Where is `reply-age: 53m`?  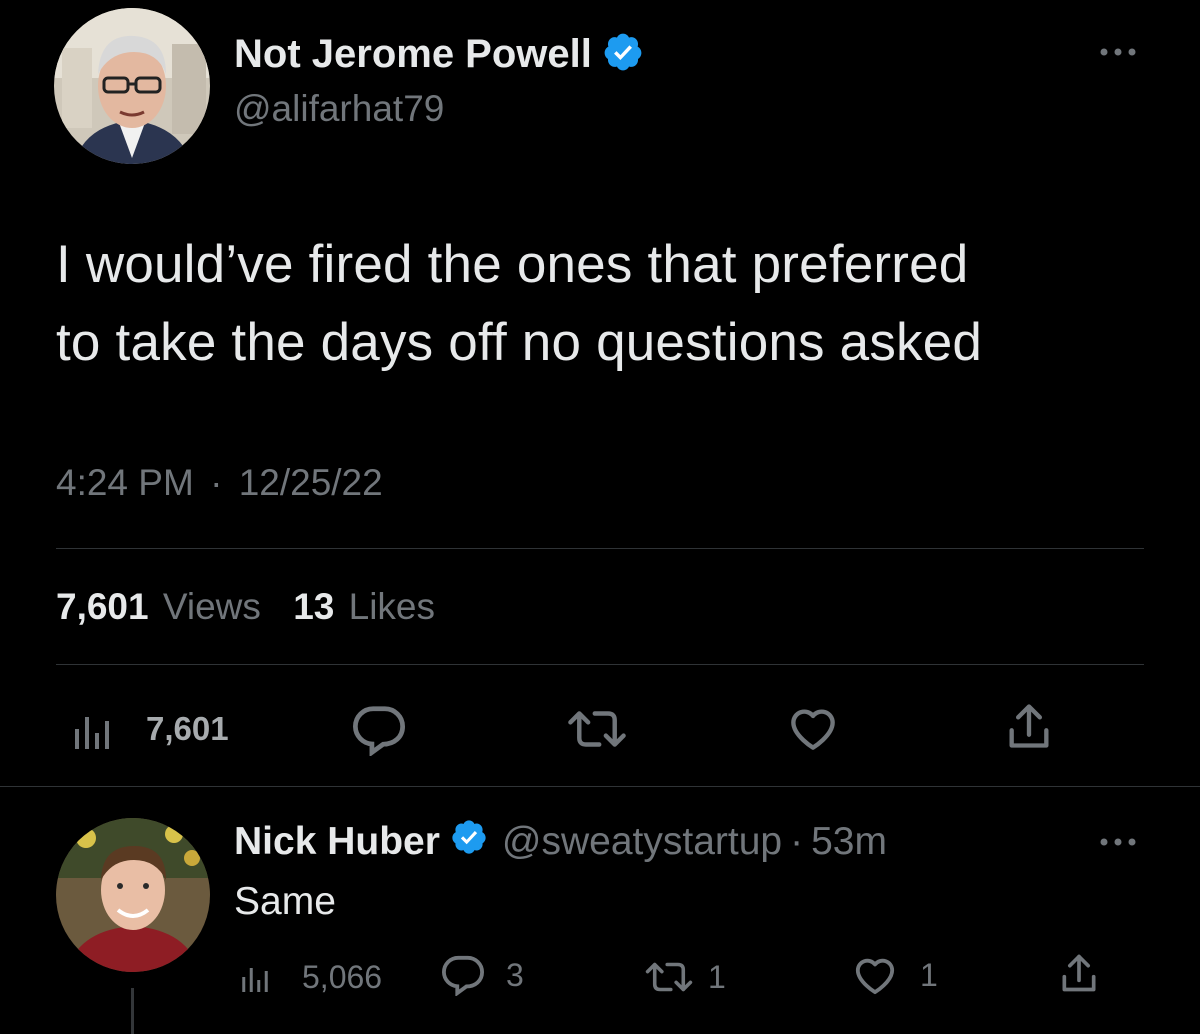 reply-age: 53m is located at coordinates (849, 842).